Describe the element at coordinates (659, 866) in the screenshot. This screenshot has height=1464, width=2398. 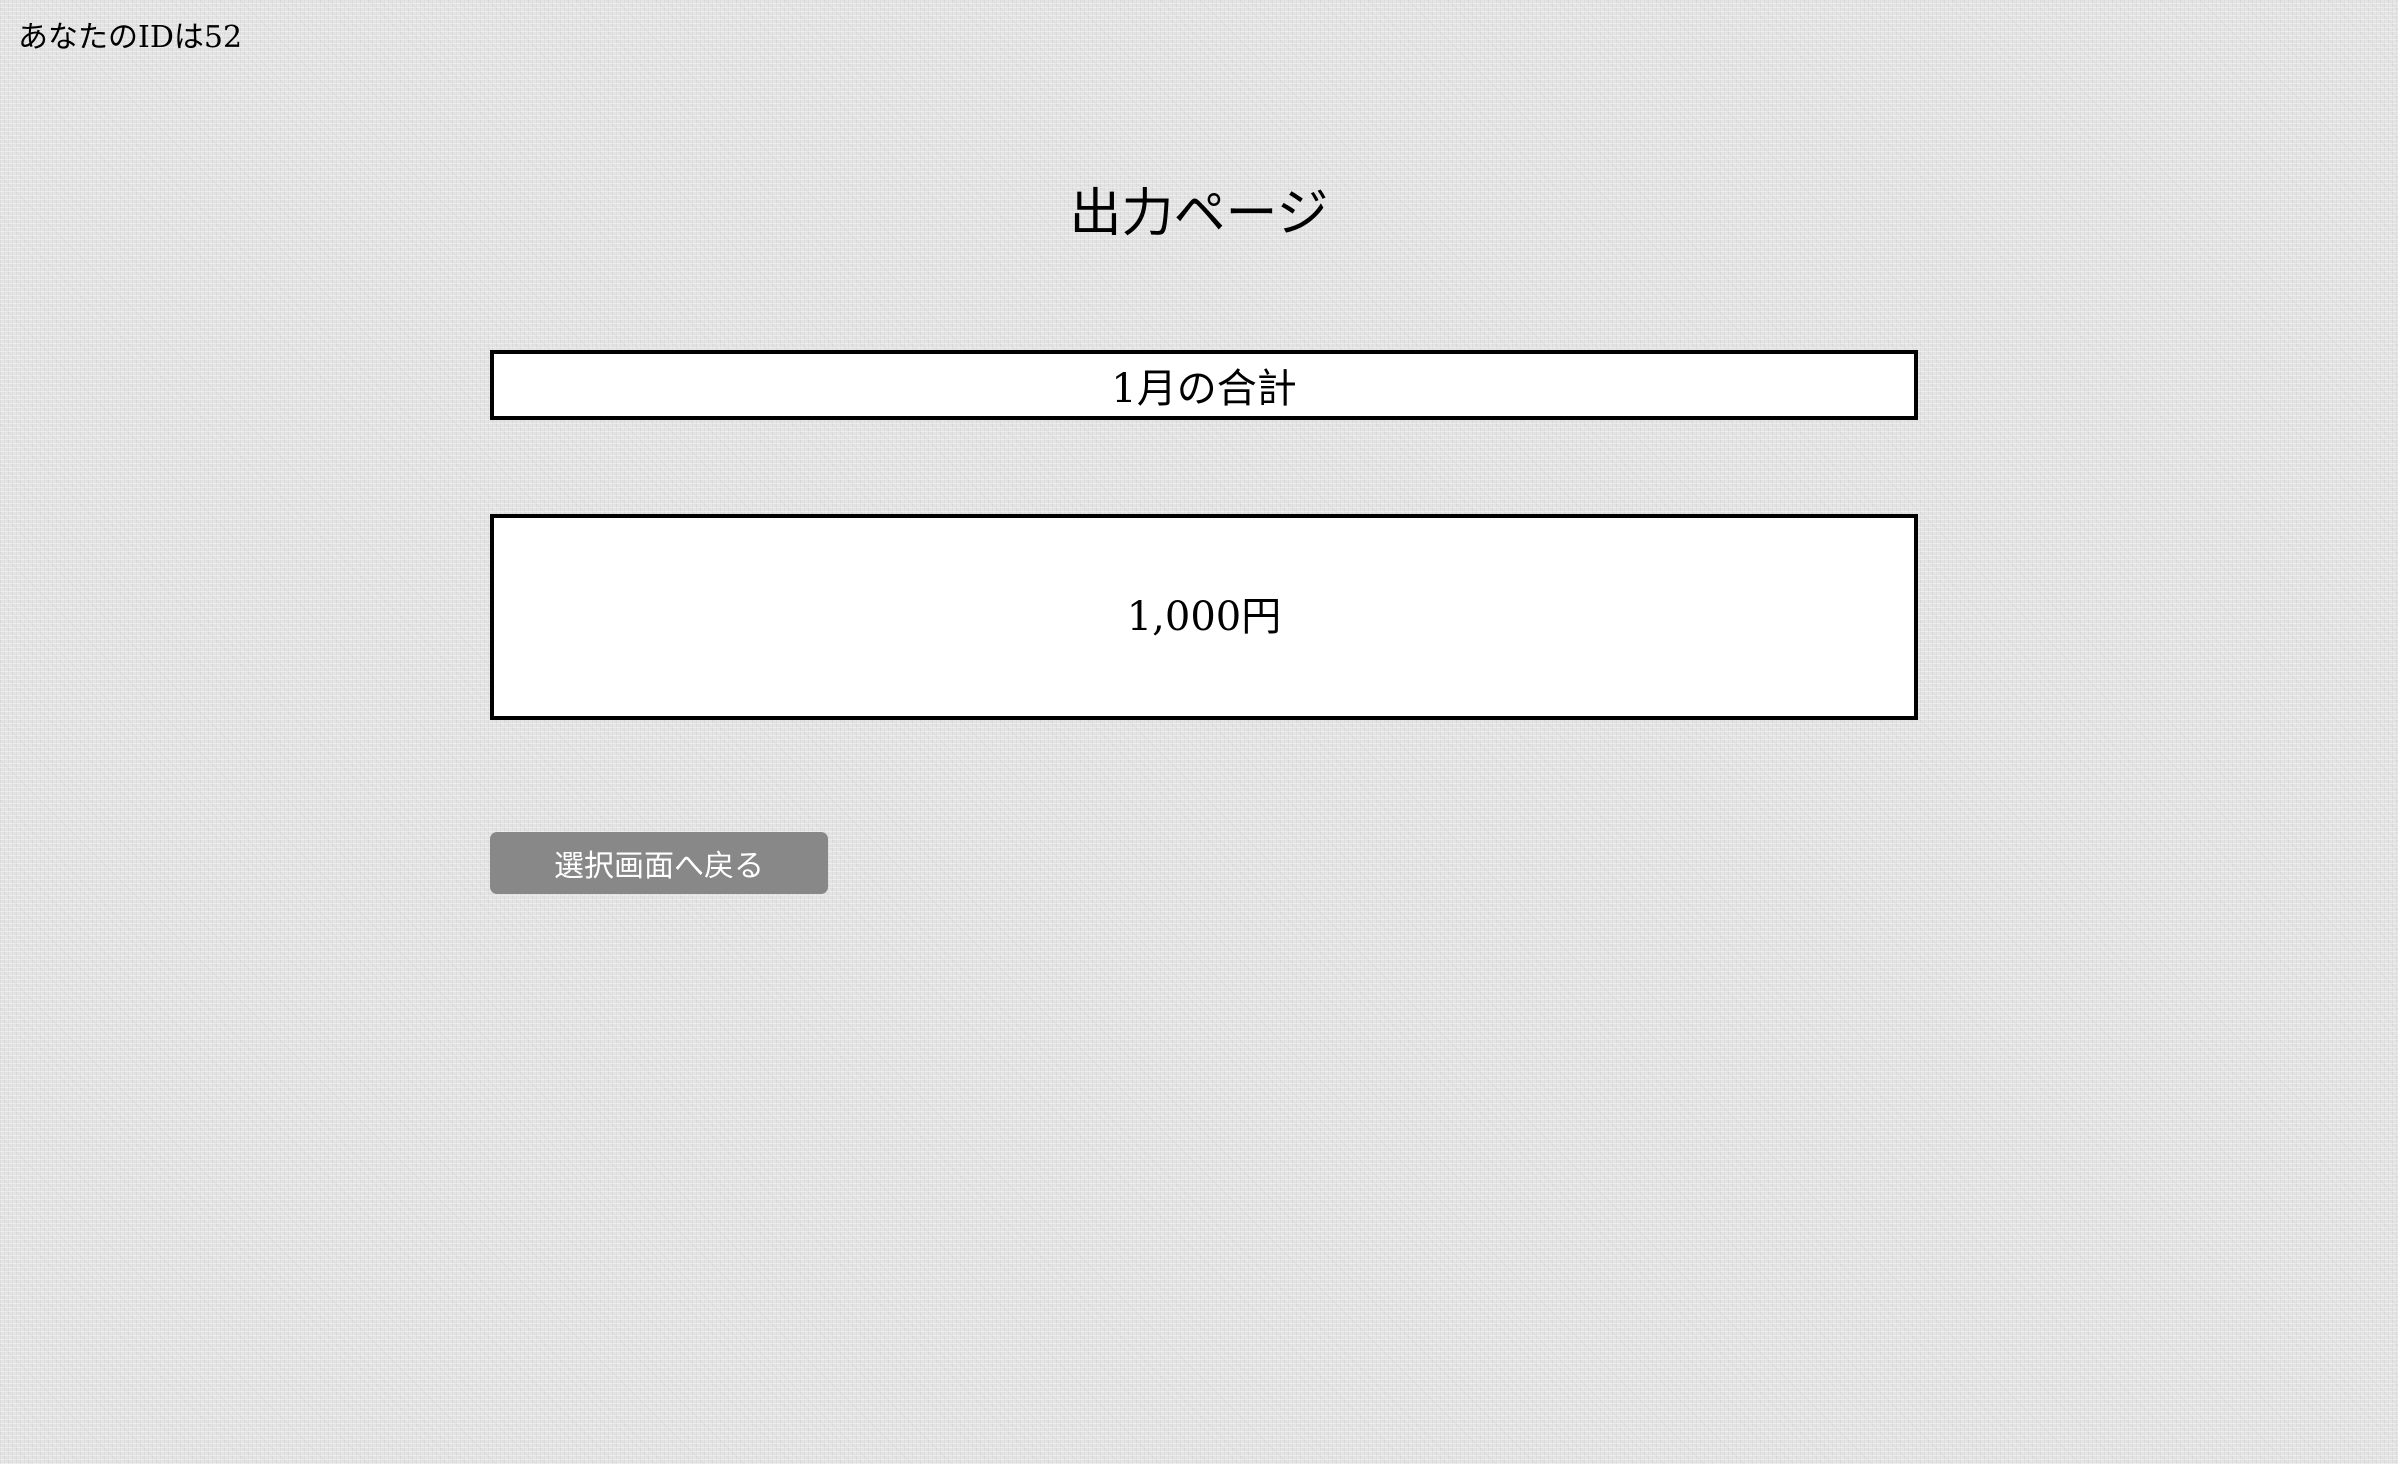
I see `back-to-selection-button-label: 選択画面へ戻る` at that location.